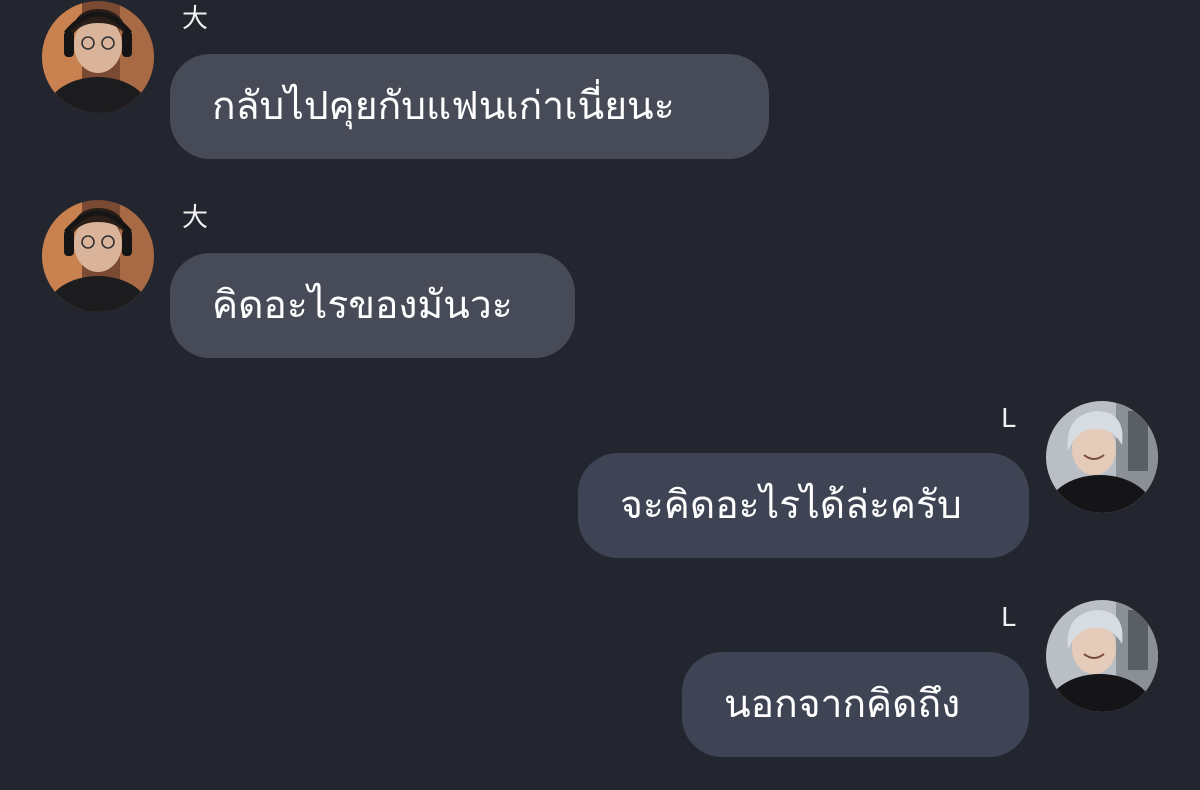 The image size is (1200, 790). I want to click on message-bubble-outgoing: นอกจากคิดถึง, so click(855, 704).